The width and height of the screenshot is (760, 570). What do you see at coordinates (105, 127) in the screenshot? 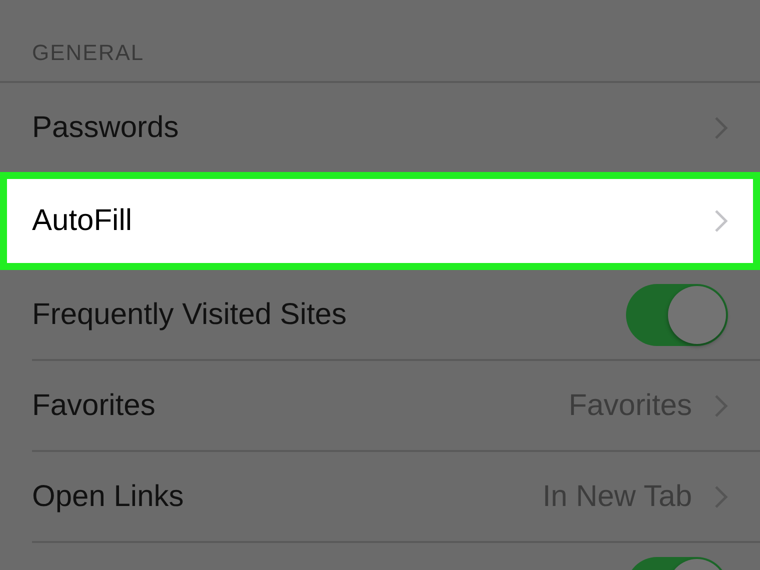
I see `row-label: Passwords` at bounding box center [105, 127].